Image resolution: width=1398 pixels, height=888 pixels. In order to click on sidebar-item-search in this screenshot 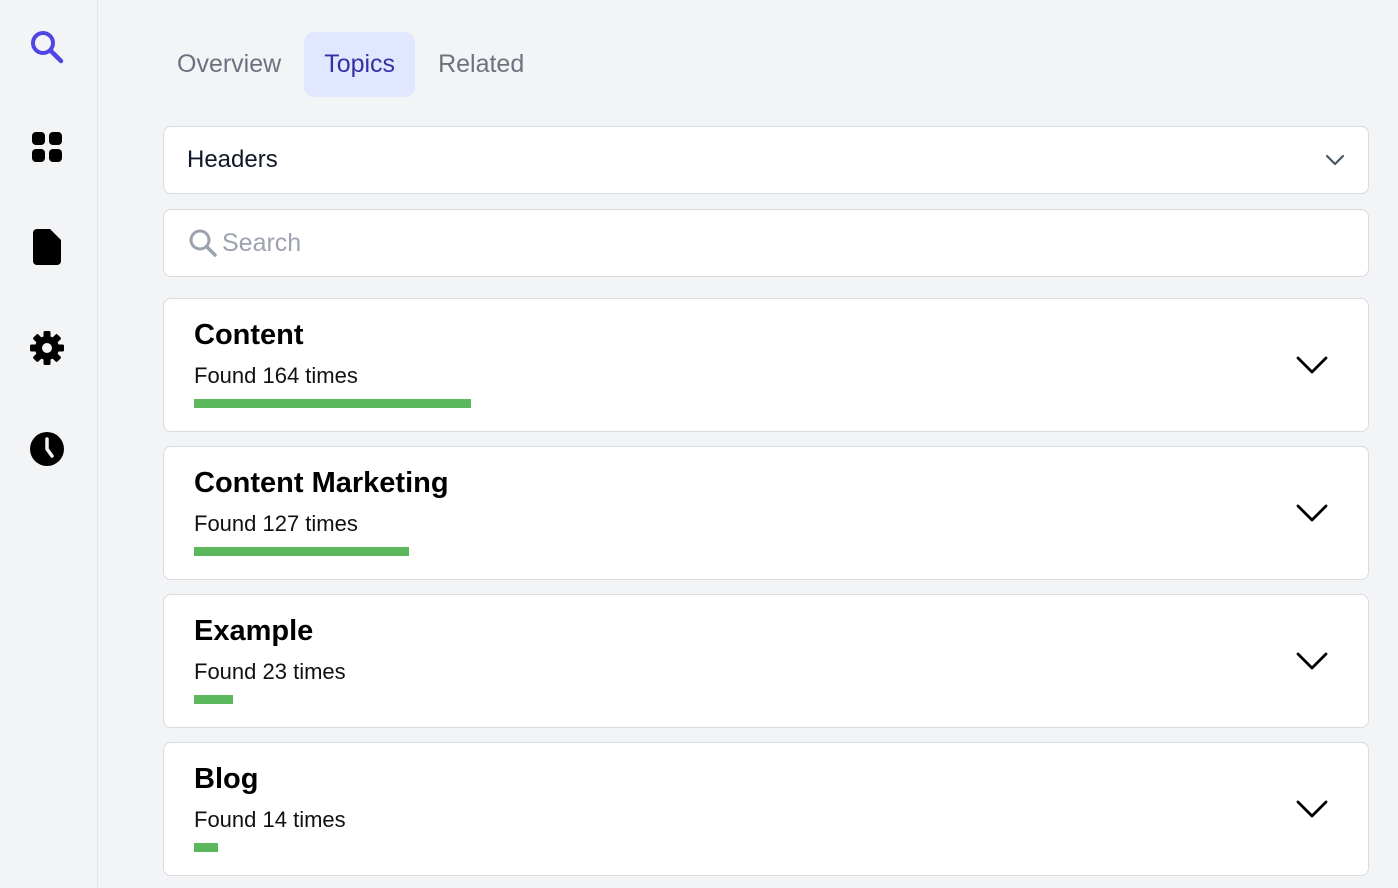, I will do `click(47, 47)`.